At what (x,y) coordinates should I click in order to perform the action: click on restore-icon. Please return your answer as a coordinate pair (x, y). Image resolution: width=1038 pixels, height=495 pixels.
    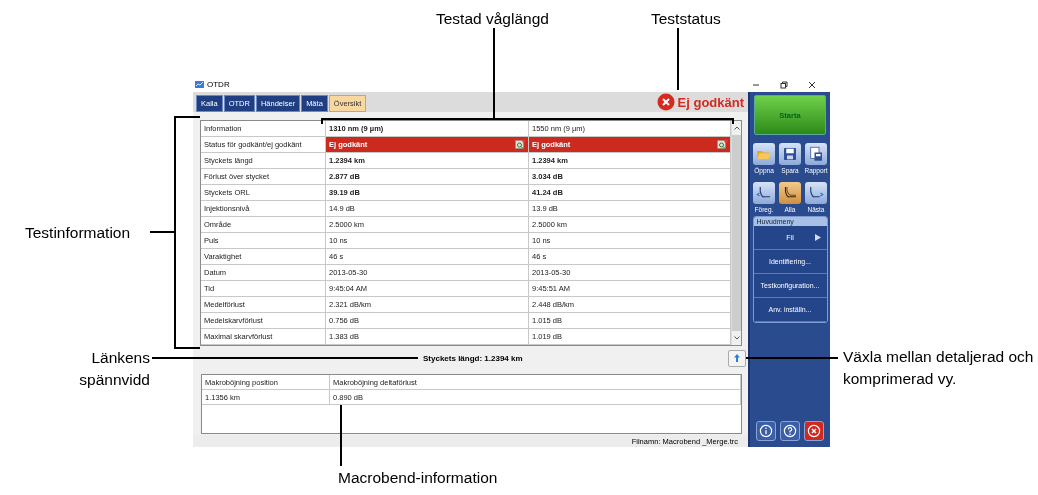
    Looking at the image, I should click on (784, 84).